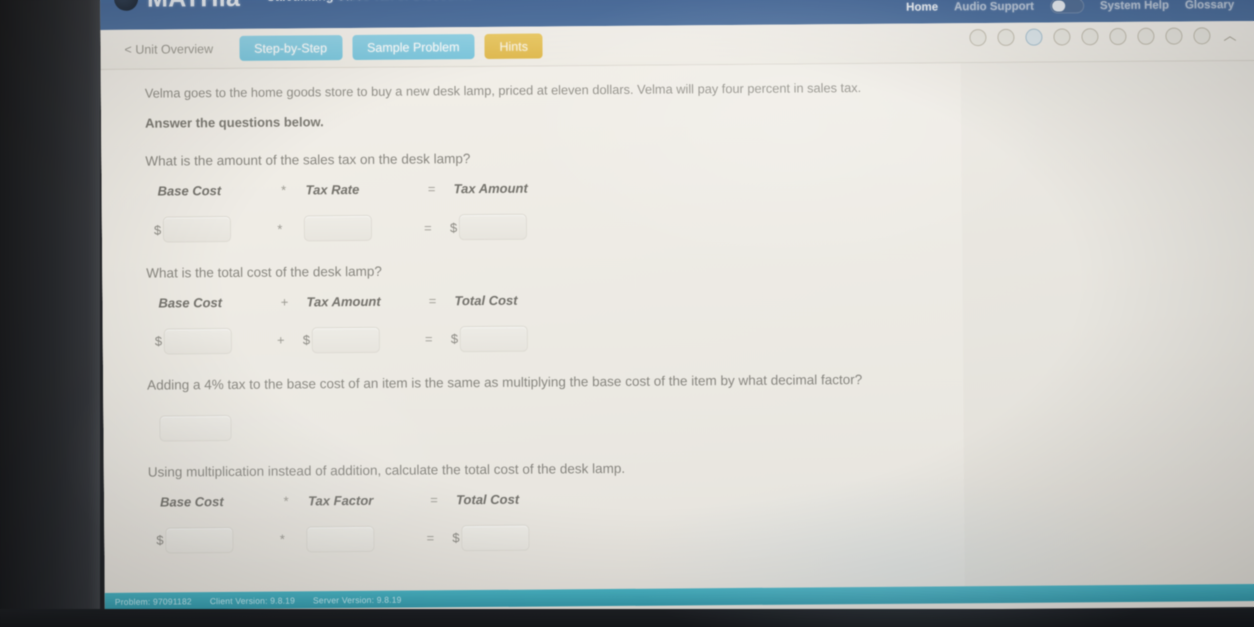 This screenshot has height=627, width=1254. I want to click on nav-home: Home, so click(922, 7).